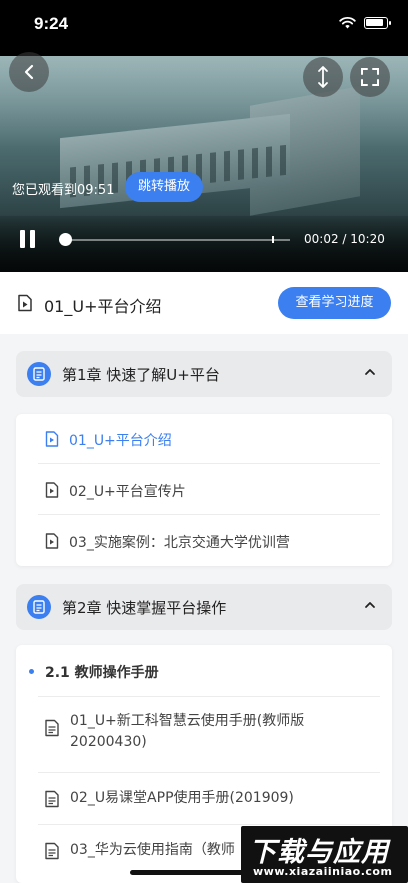 This screenshot has height=883, width=408. I want to click on lesson-label: 01_U+平台介绍, so click(120, 441).